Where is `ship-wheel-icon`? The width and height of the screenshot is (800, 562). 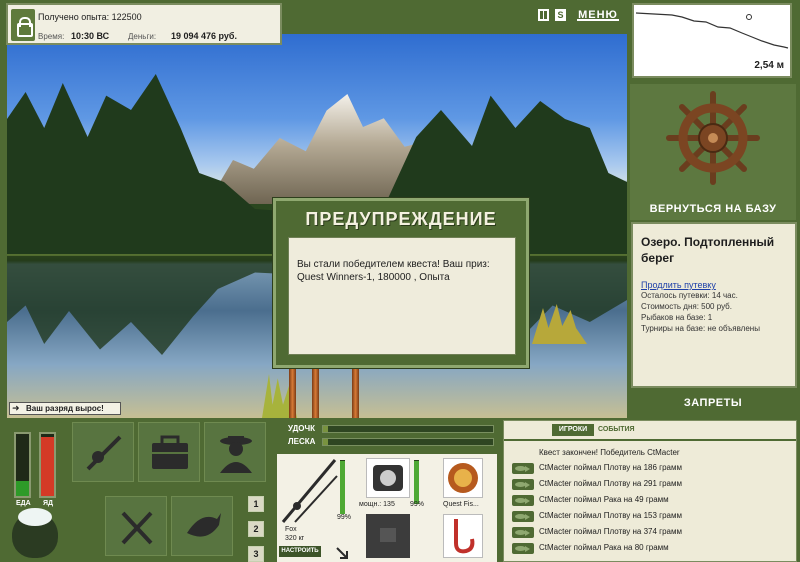 ship-wheel-icon is located at coordinates (713, 138).